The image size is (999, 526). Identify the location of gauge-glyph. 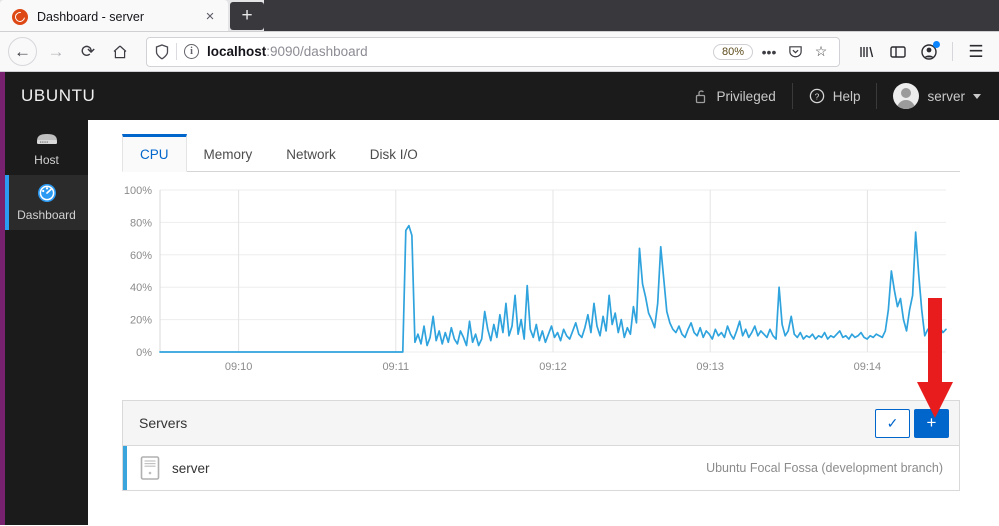
(46, 193).